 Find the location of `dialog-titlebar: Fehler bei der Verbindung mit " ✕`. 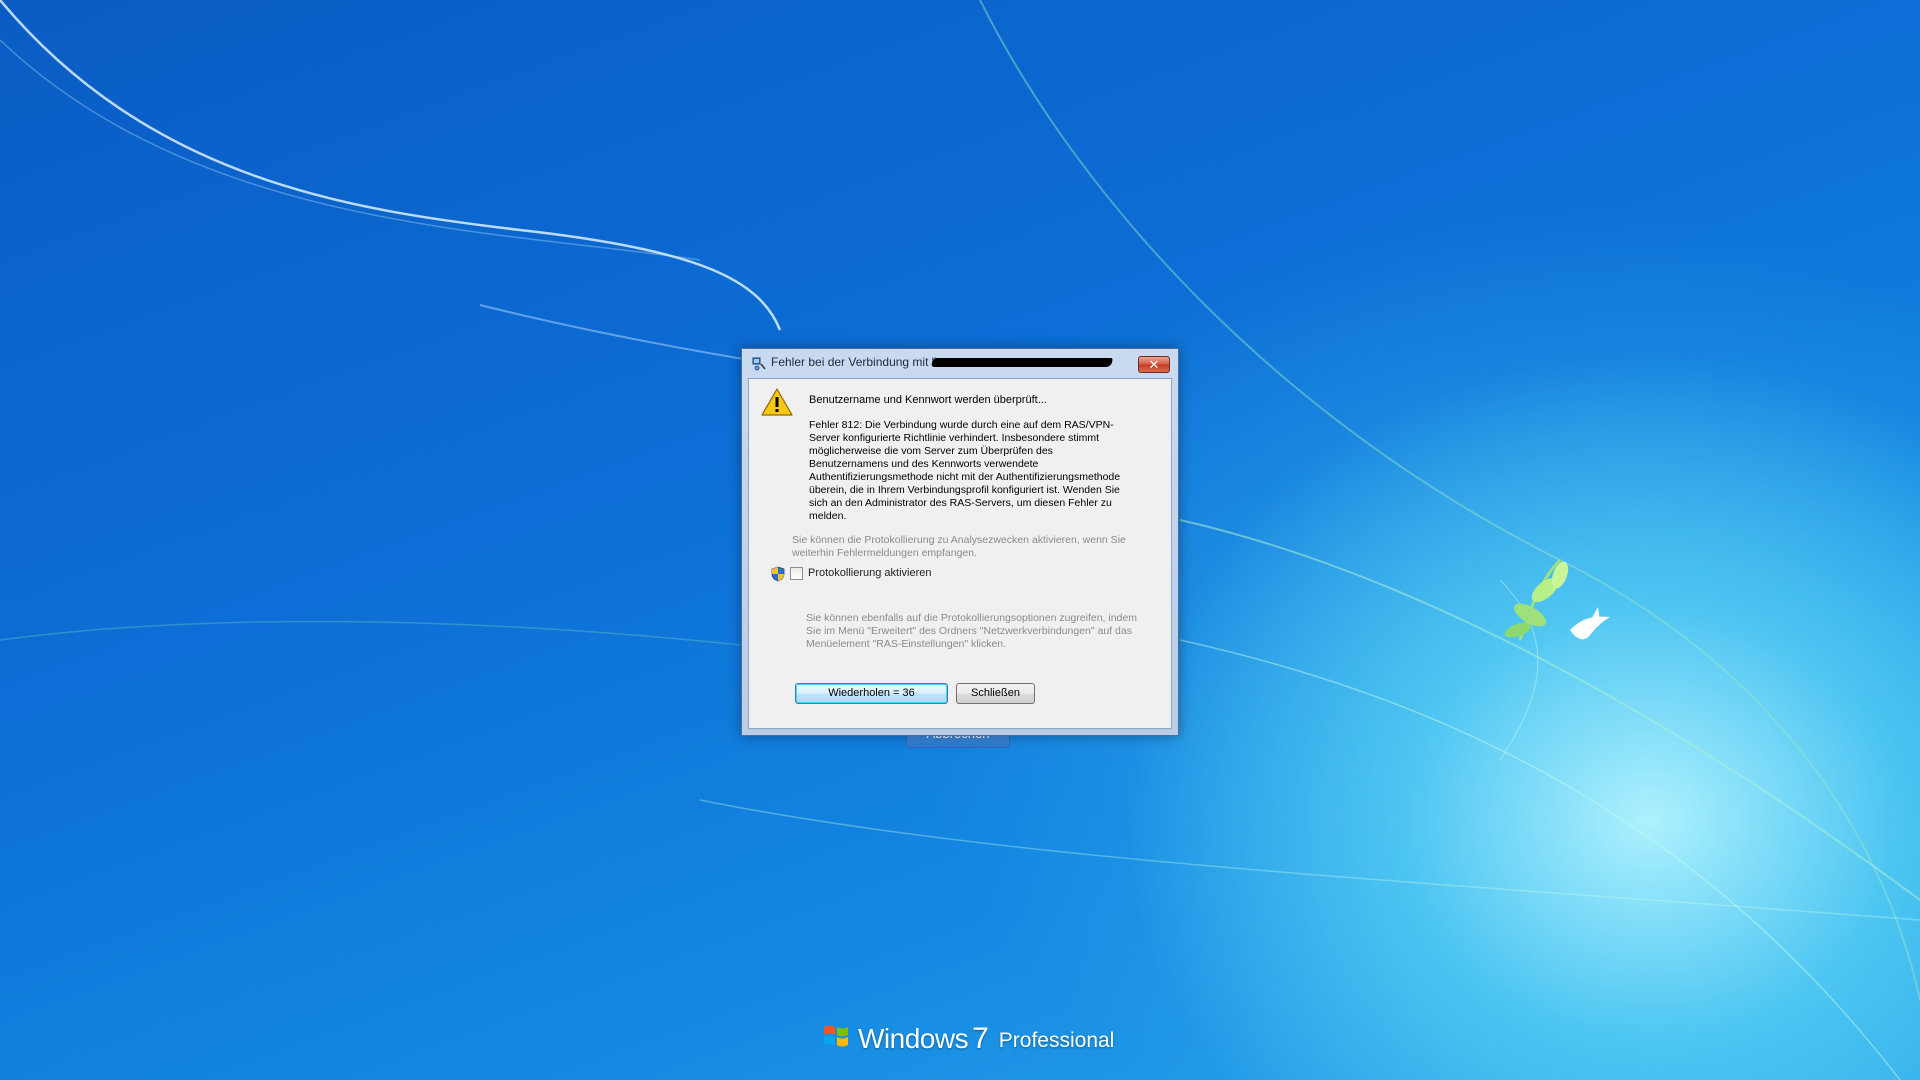

dialog-titlebar: Fehler bei der Verbindung mit " ✕ is located at coordinates (960, 363).